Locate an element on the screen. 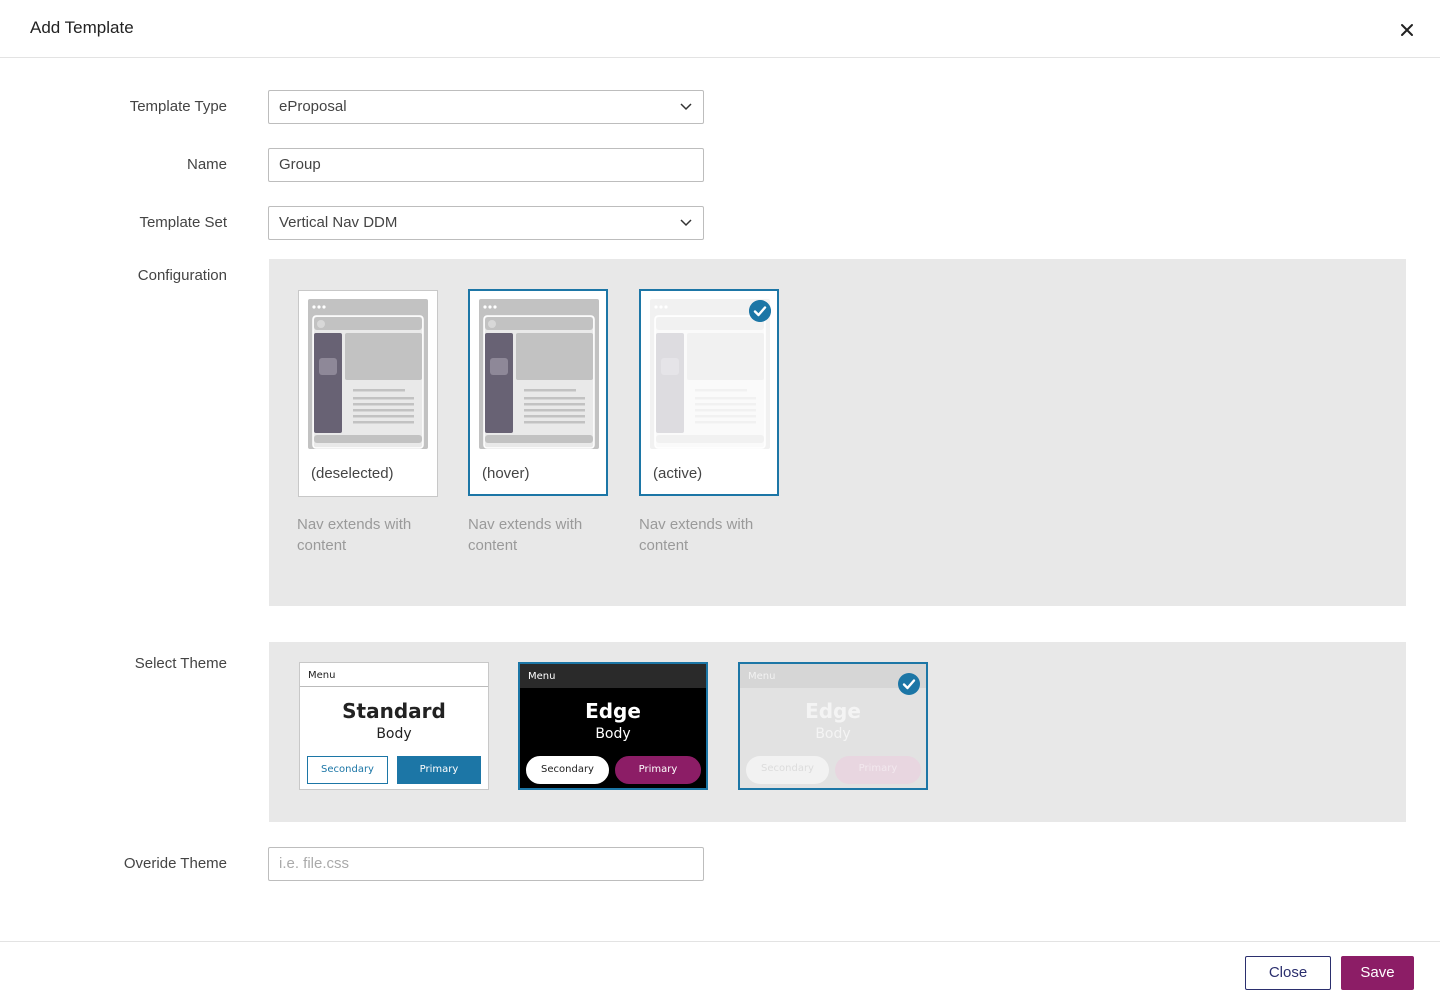 The height and width of the screenshot is (1008, 1440). card-caption: (deselected) is located at coordinates (352, 473).